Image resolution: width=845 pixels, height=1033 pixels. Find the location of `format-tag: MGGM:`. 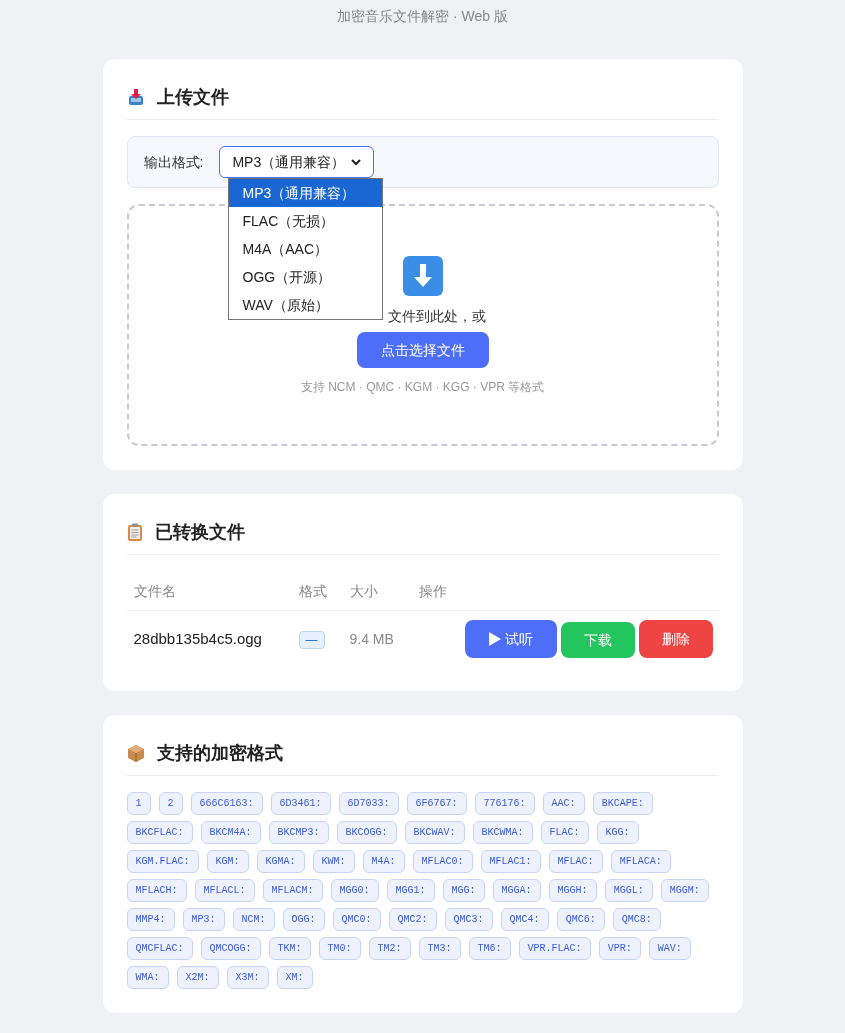

format-tag: MGGM: is located at coordinates (684, 890).